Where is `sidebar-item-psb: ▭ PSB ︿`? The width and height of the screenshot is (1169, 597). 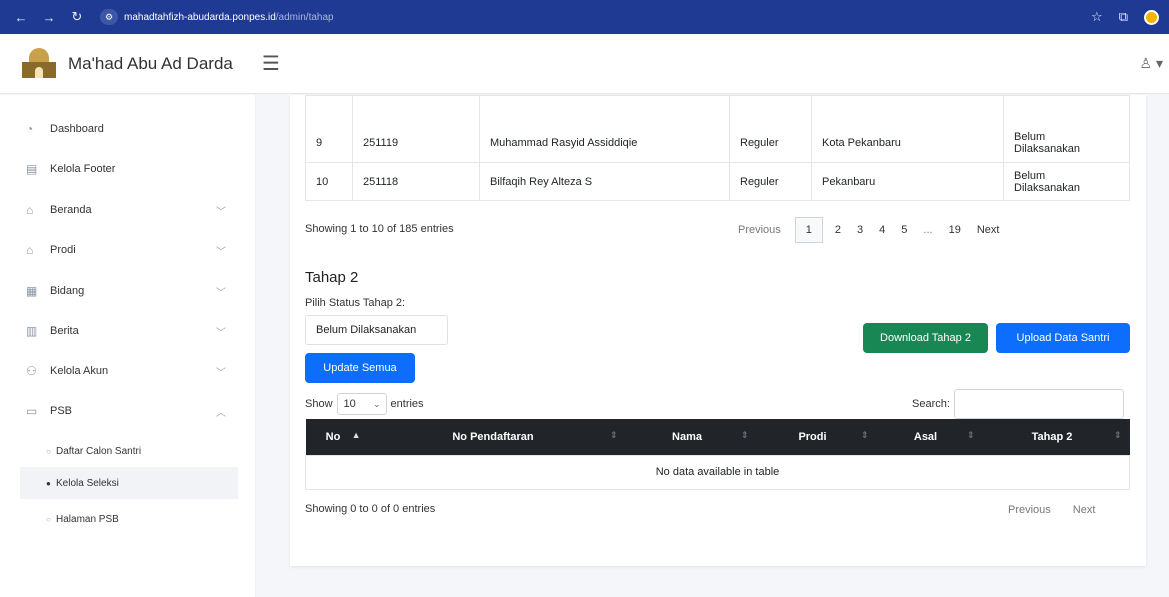 sidebar-item-psb: ▭ PSB ︿ is located at coordinates (129, 411).